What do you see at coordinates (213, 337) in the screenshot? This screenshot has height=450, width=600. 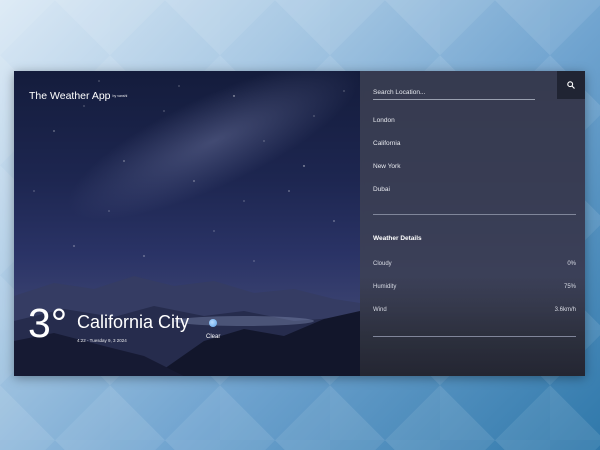 I see `condition-label: Clear` at bounding box center [213, 337].